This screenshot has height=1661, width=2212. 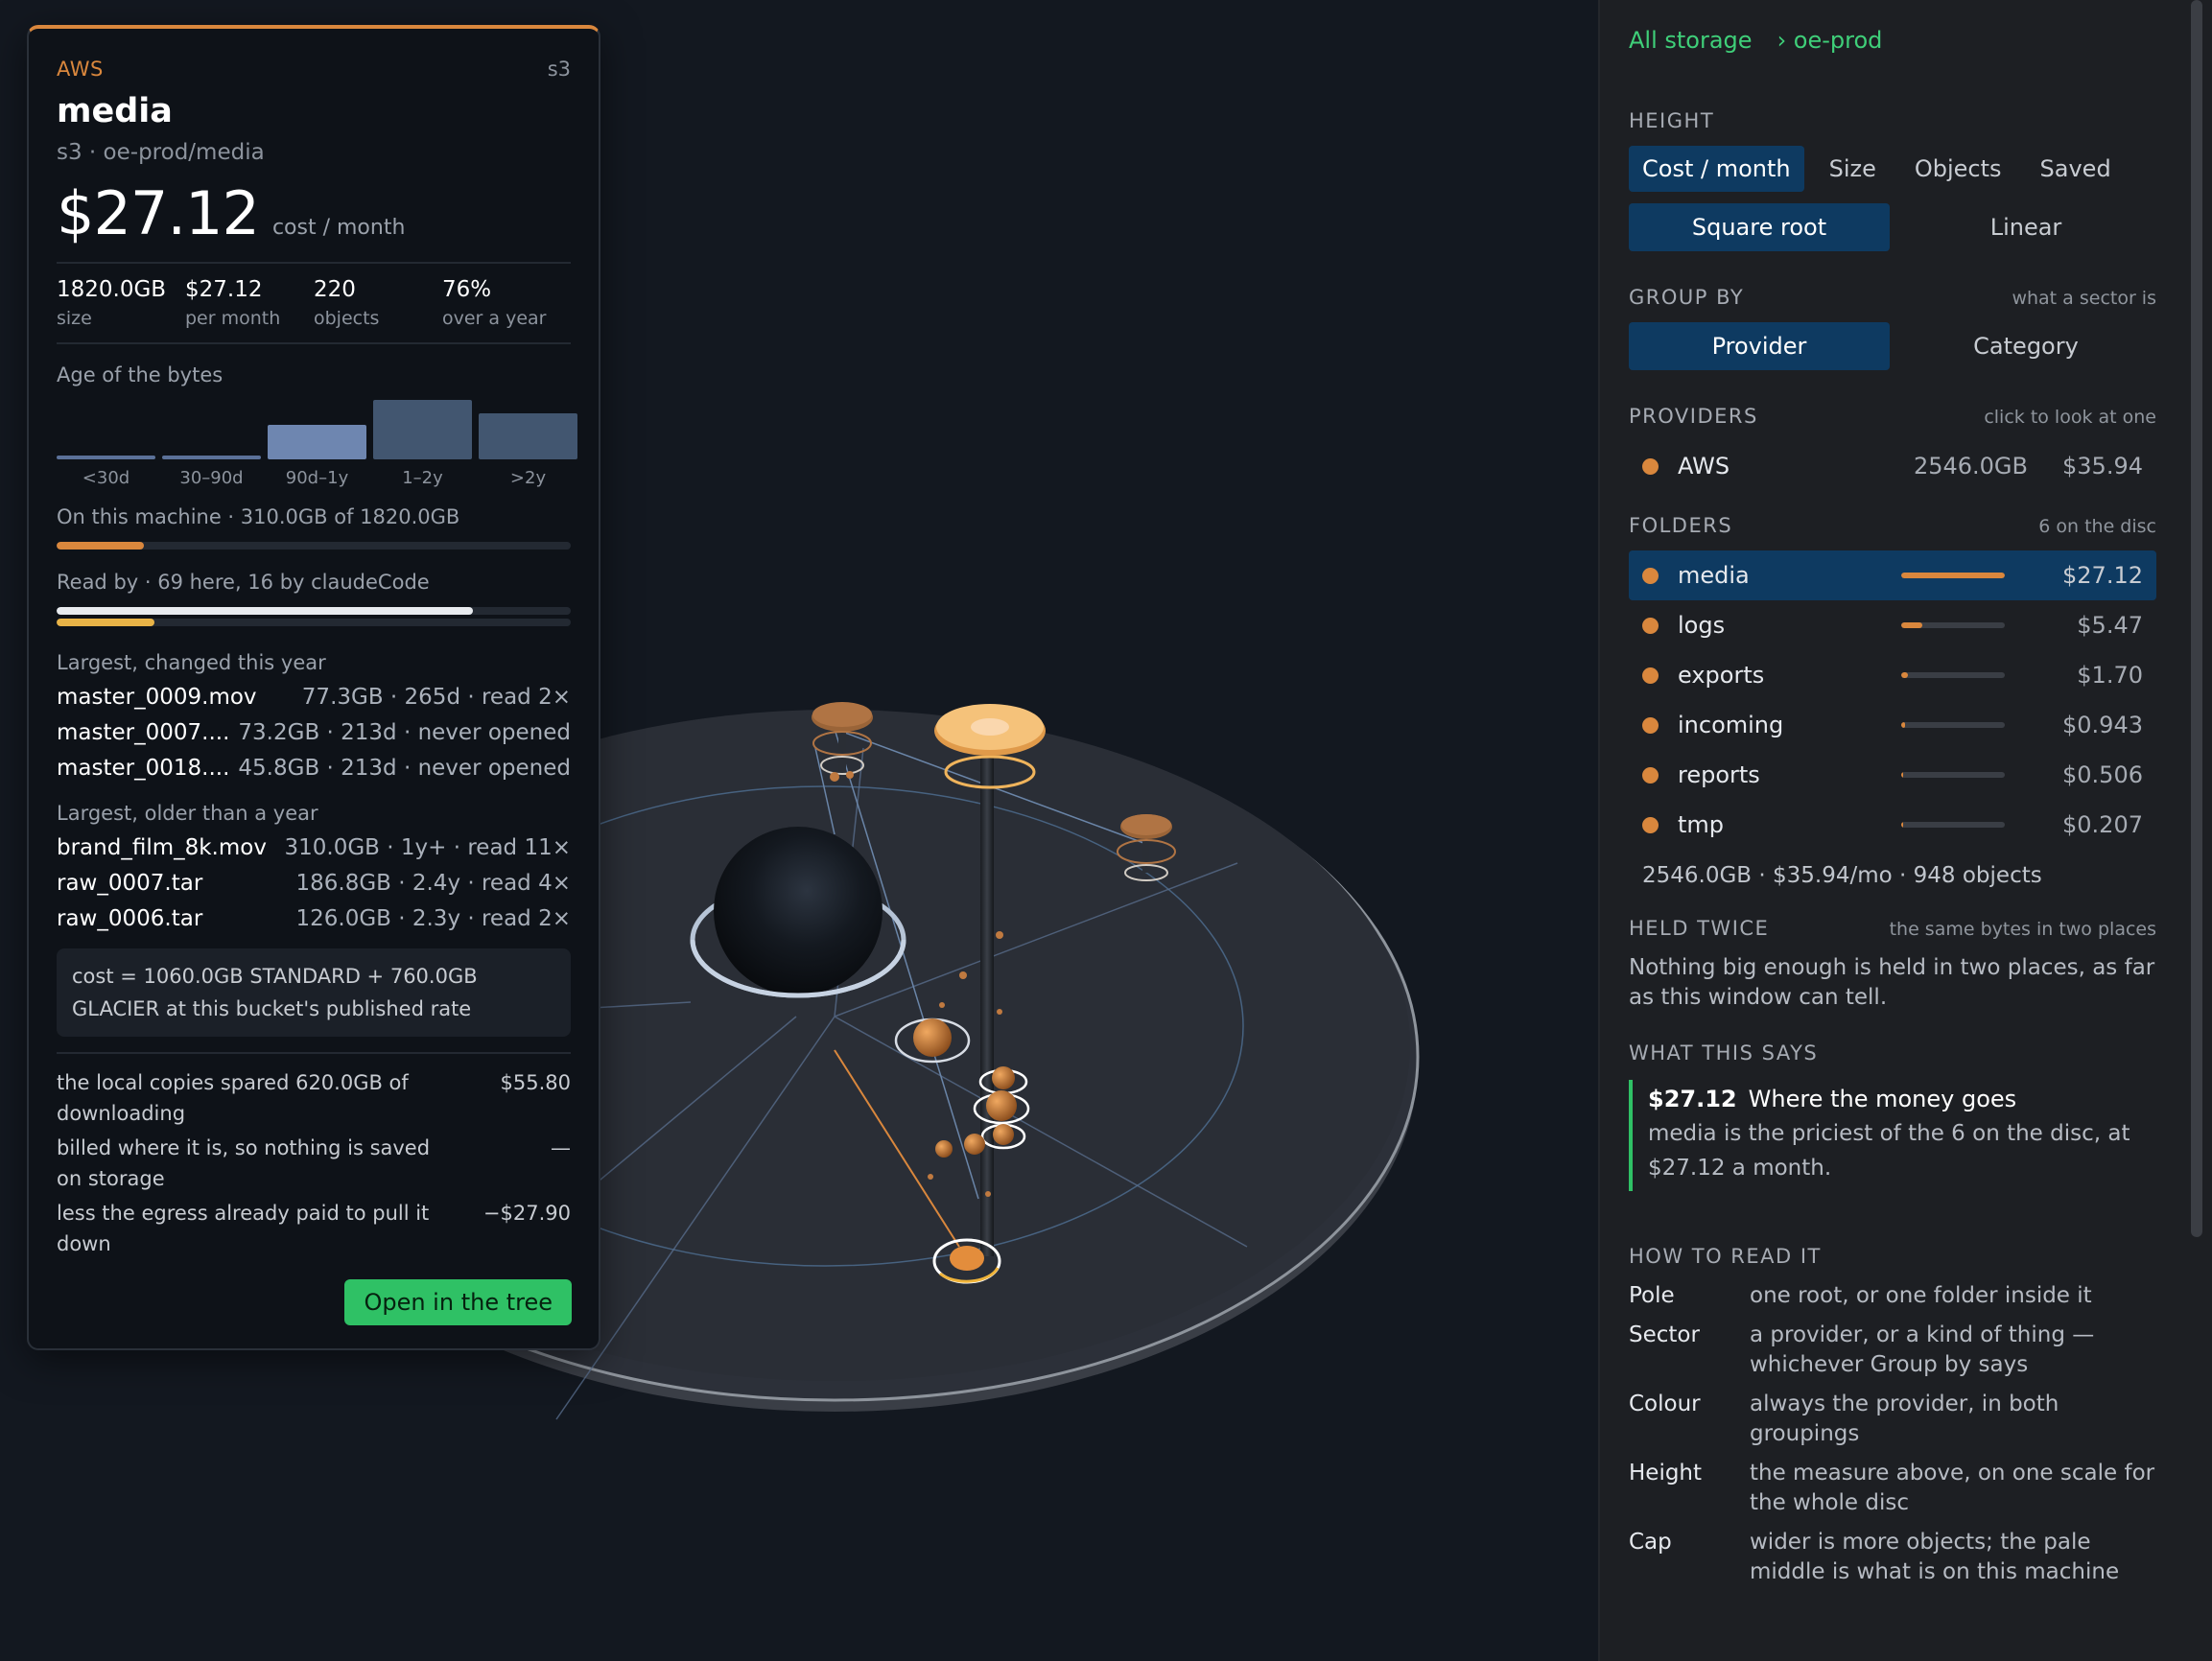 I want to click on folders-header: FOLDERS 6 on the disc, so click(x=1892, y=525).